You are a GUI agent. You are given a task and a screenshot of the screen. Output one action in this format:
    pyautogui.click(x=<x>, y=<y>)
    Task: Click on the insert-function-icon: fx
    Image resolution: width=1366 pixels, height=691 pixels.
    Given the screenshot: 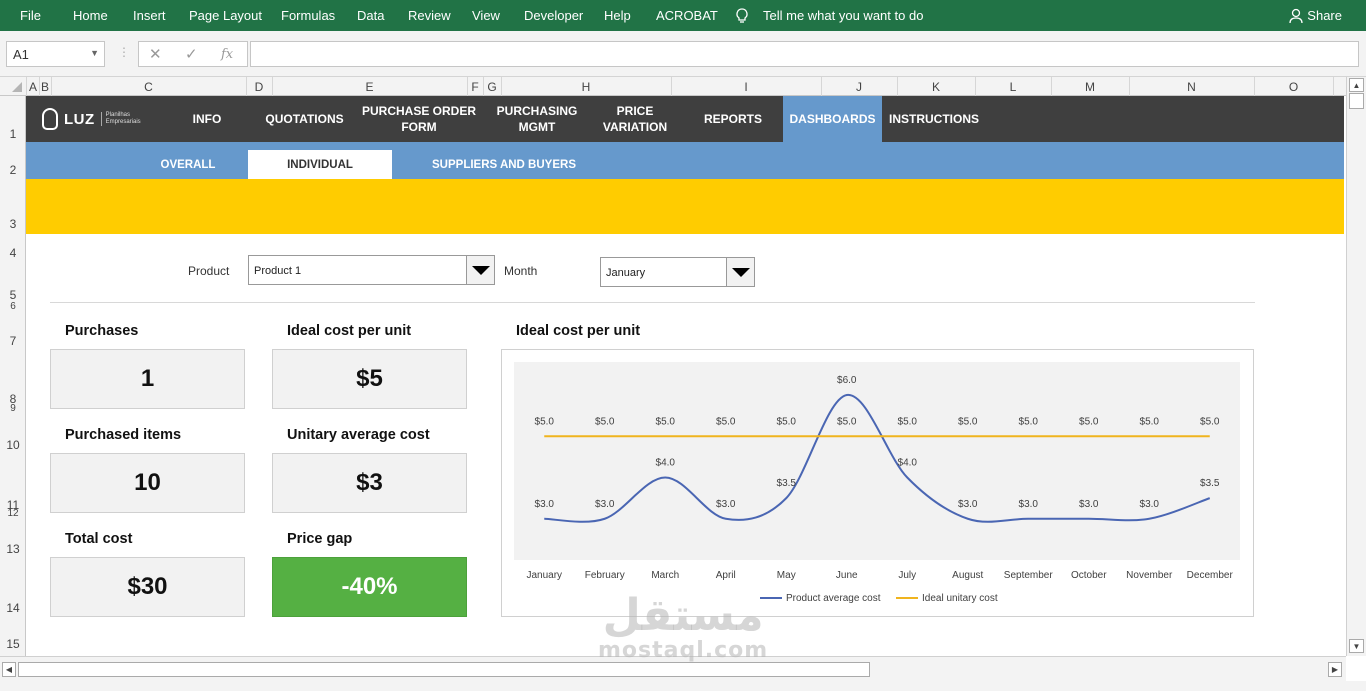 What is the action you would take?
    pyautogui.click(x=227, y=54)
    